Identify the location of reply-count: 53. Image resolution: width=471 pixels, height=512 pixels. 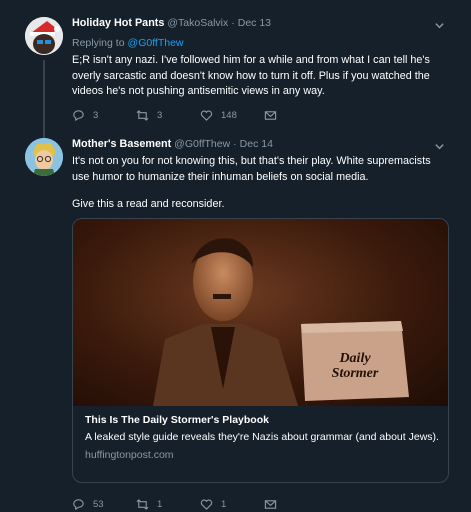
(98, 504).